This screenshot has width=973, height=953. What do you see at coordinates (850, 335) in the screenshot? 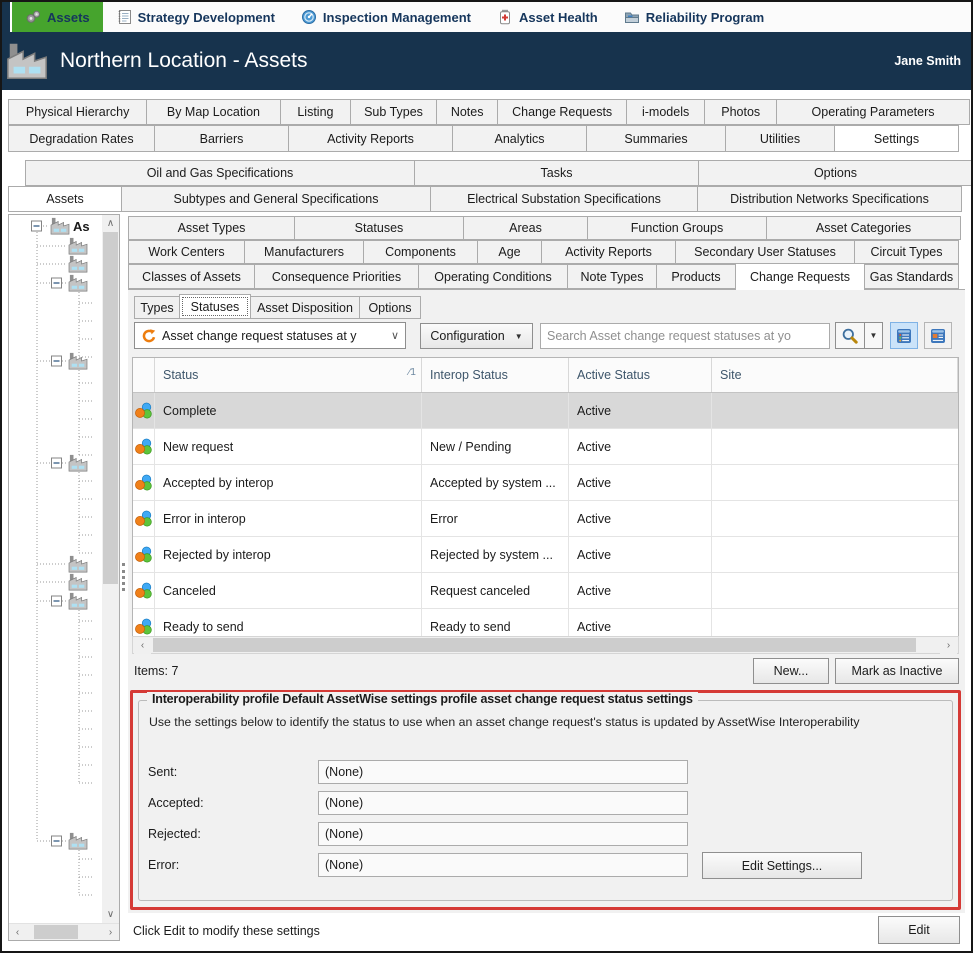
I see `search-button` at bounding box center [850, 335].